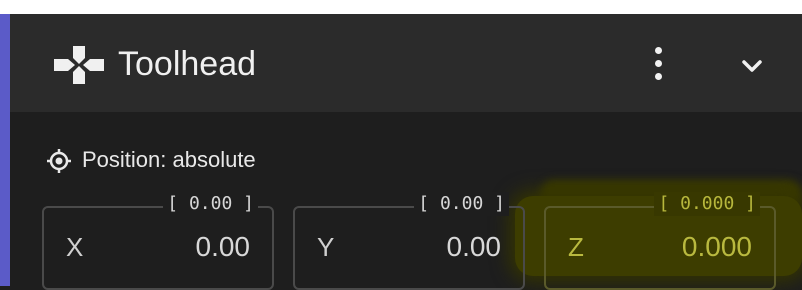 The height and width of the screenshot is (290, 802). I want to click on x-position-value: 0.00, so click(223, 246).